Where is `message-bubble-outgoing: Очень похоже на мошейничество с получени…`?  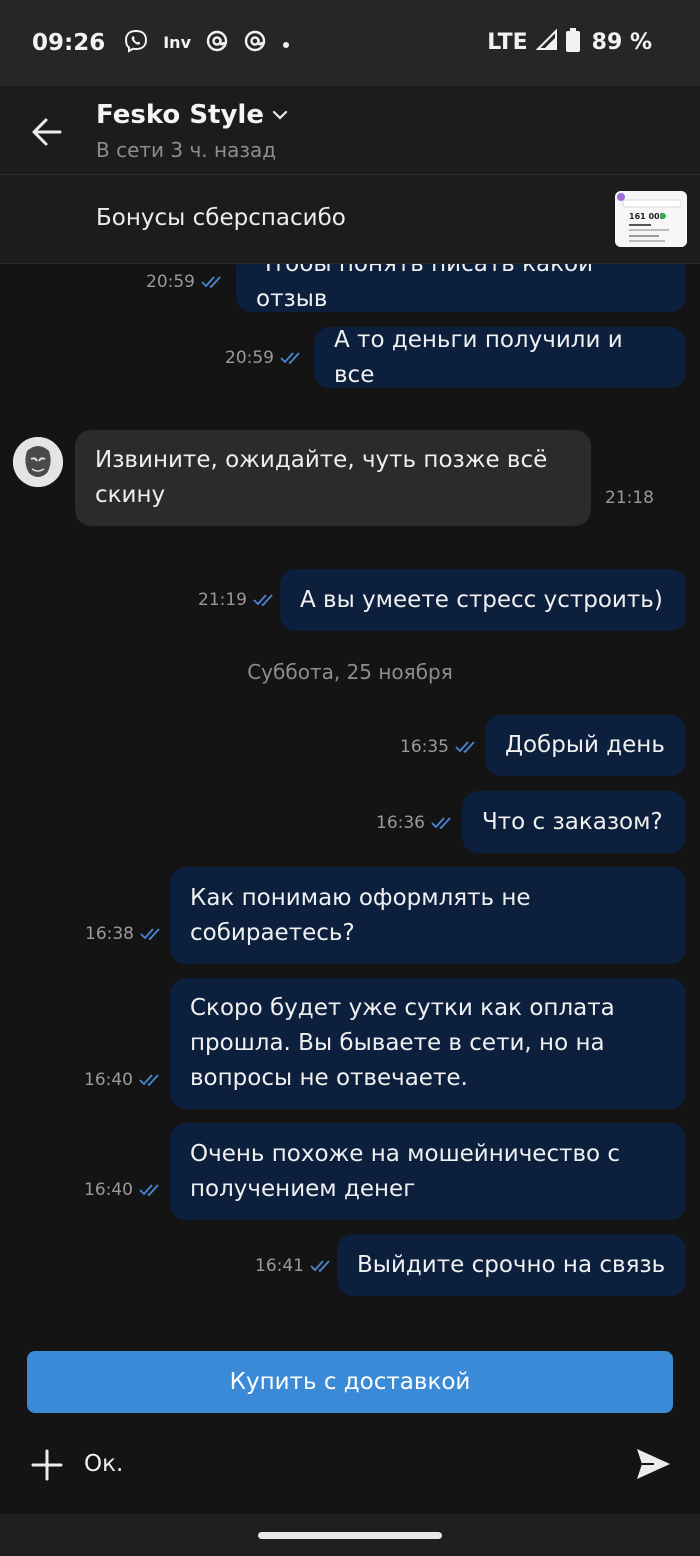
message-bubble-outgoing: Очень похоже на мошейничество с получени… is located at coordinates (428, 1171).